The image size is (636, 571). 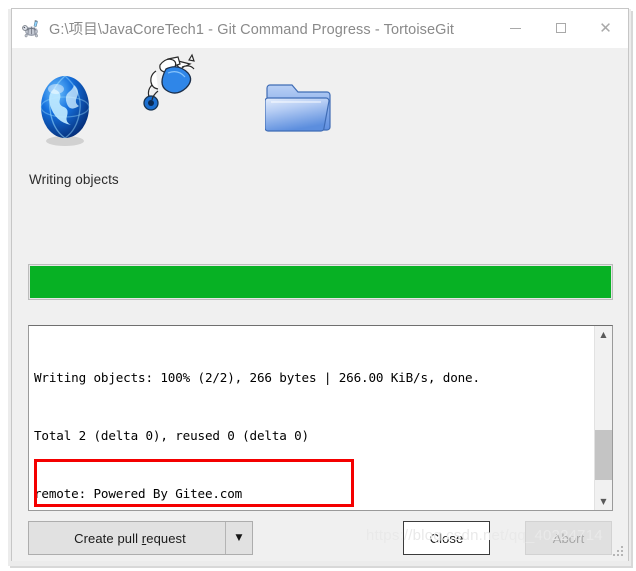 I want to click on abort-button: Abort, so click(x=568, y=538).